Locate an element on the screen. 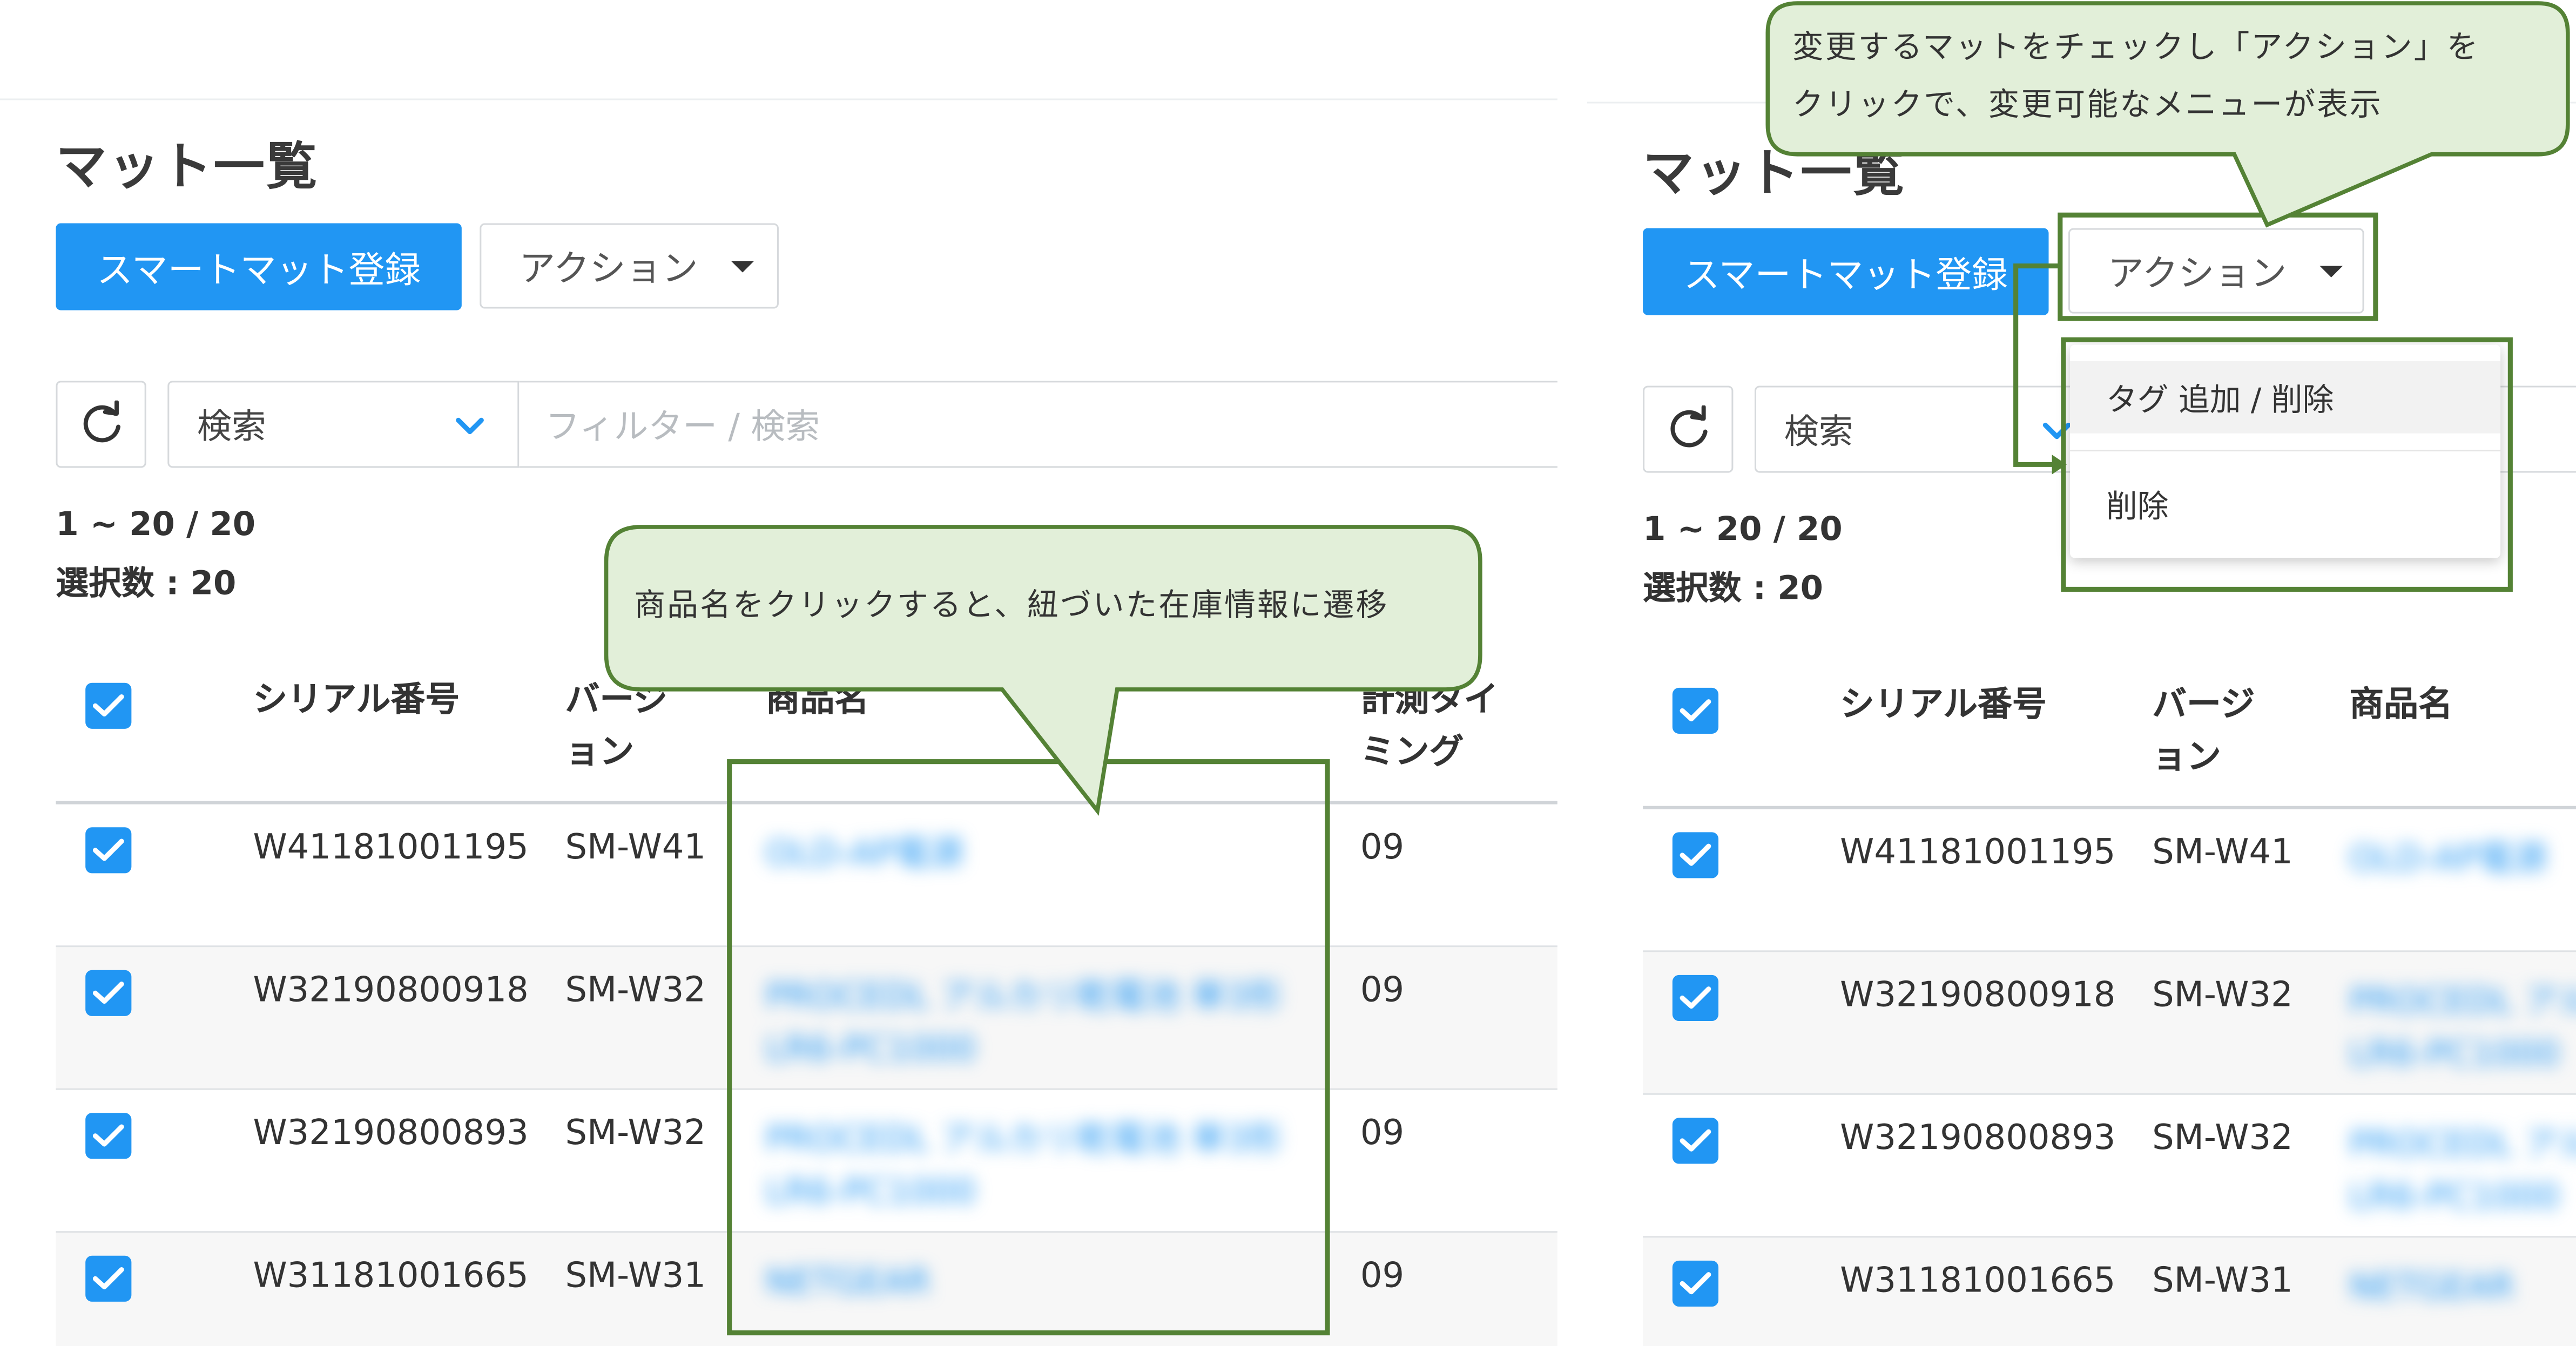 This screenshot has height=1346, width=2576. action-callout-line2: クリックで、変更可能なメニューが表示 is located at coordinates (2087, 105).